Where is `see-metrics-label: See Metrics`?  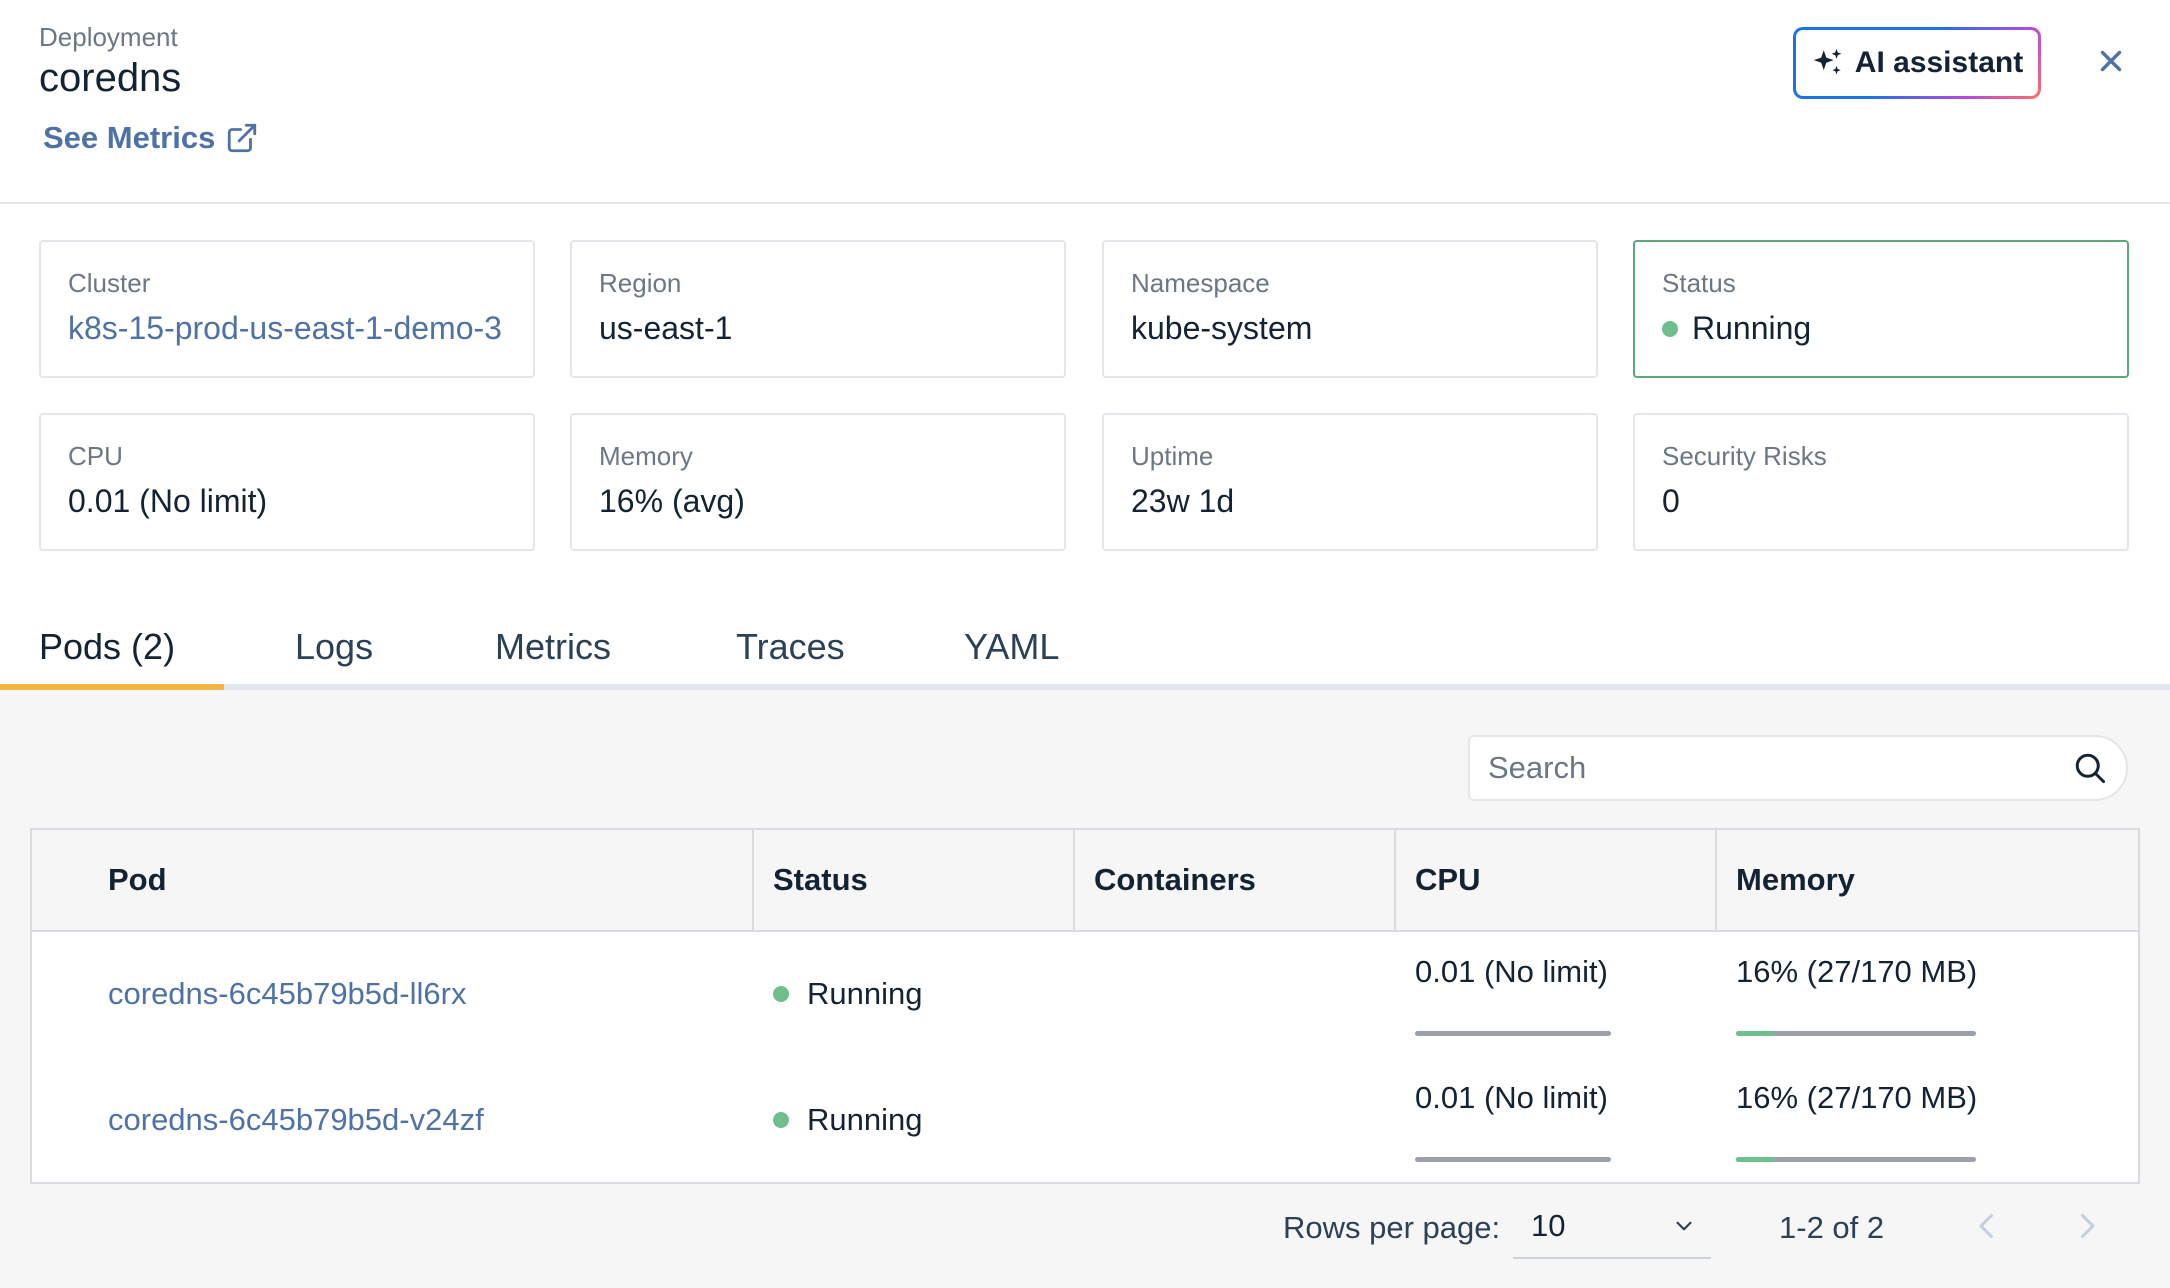
see-metrics-label: See Metrics is located at coordinates (129, 137).